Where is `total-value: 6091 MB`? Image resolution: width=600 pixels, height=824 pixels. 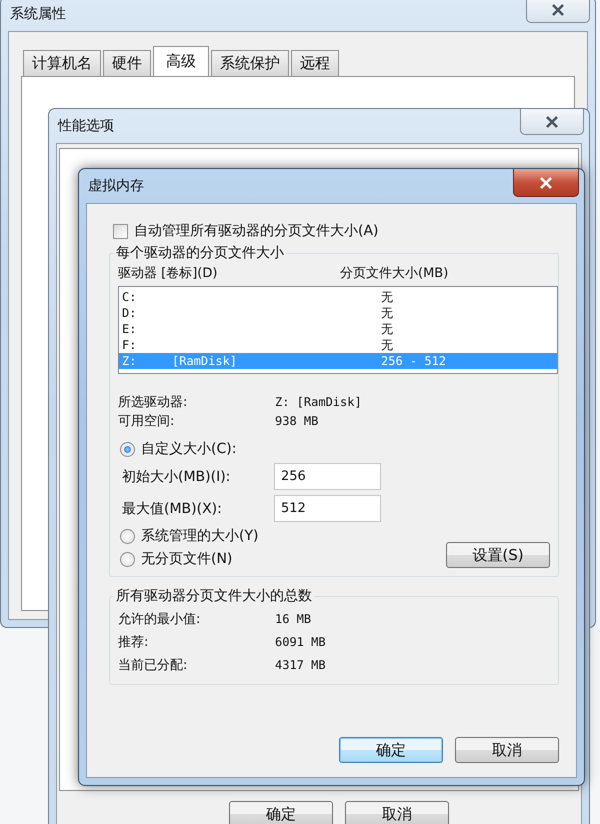
total-value: 6091 MB is located at coordinates (301, 642).